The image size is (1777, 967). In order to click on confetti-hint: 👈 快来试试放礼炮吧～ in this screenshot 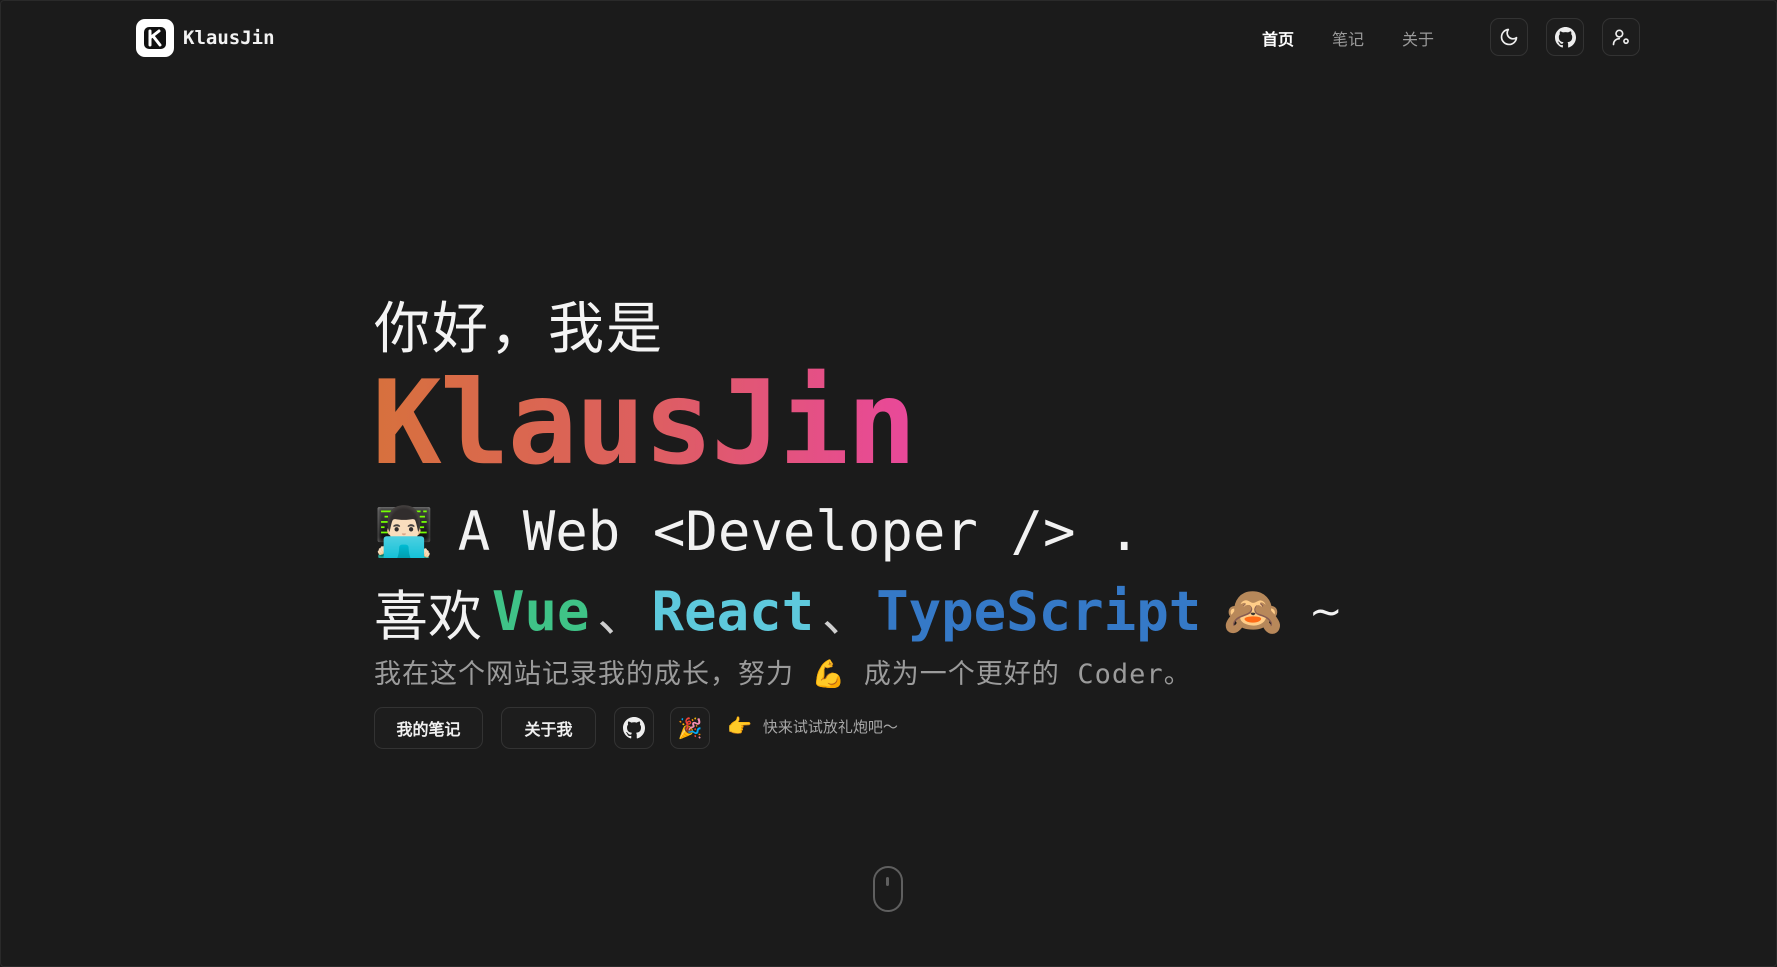, I will do `click(813, 726)`.